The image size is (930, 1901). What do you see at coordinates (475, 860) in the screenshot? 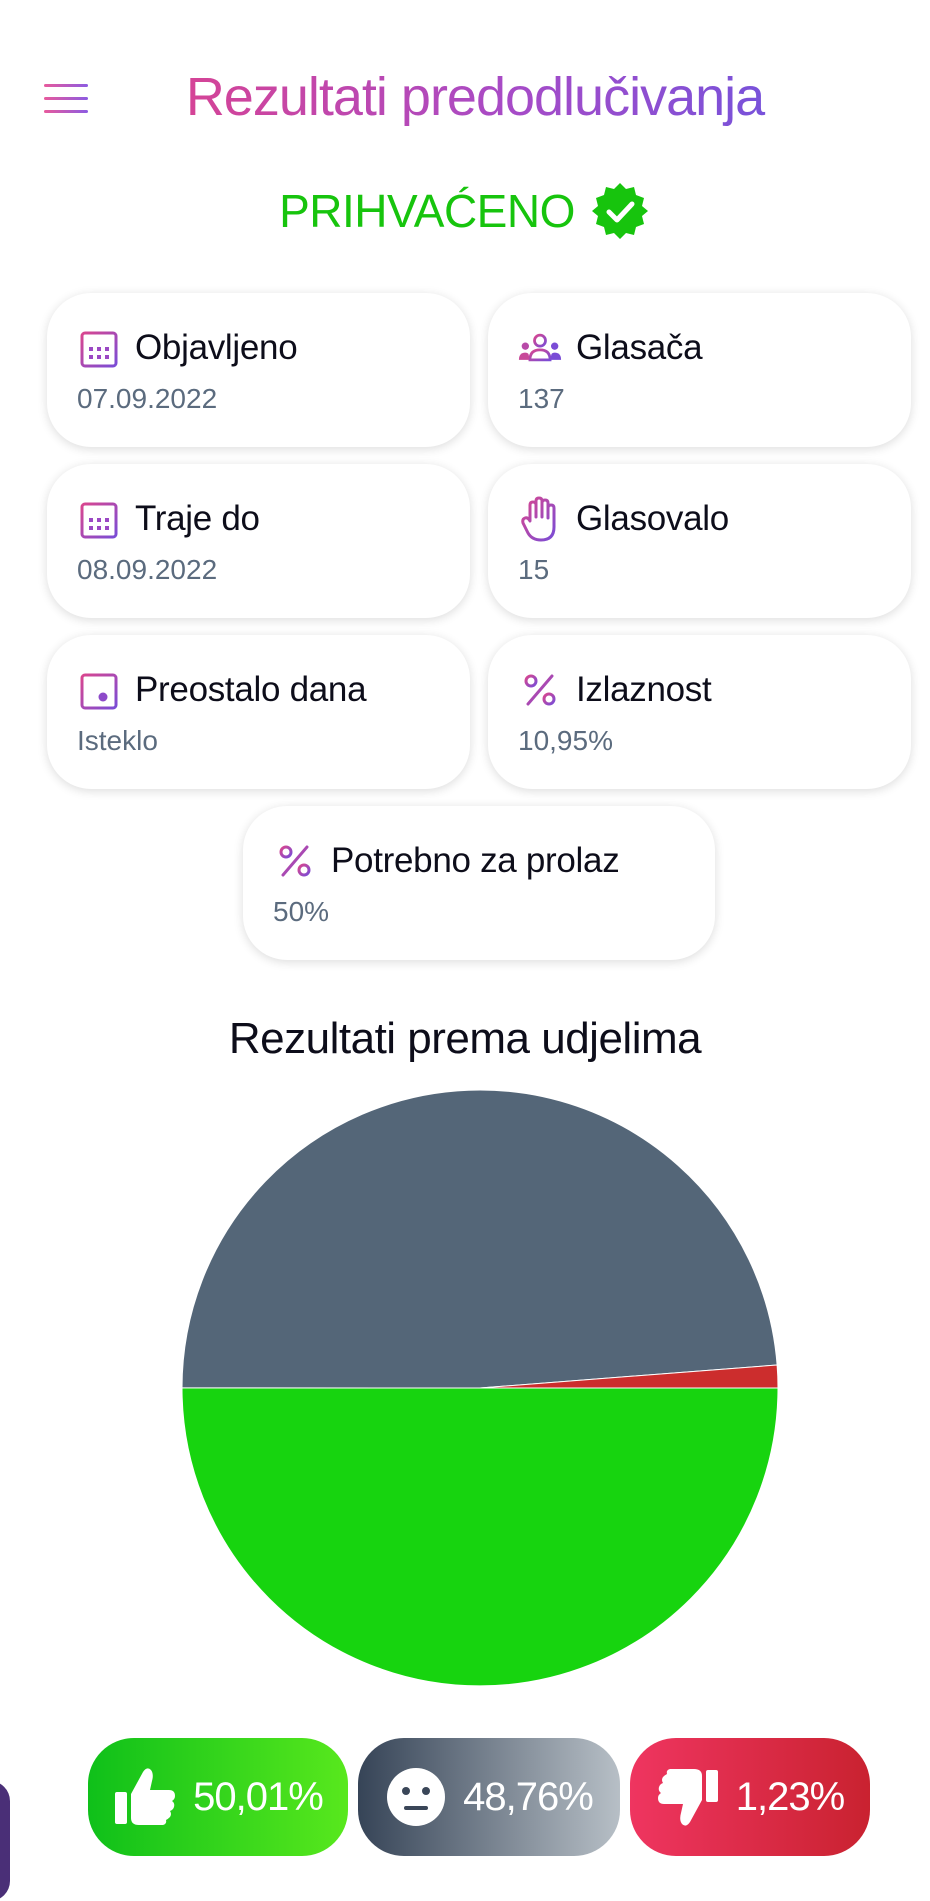
I see `stat-label: Potrebno za prolaz` at bounding box center [475, 860].